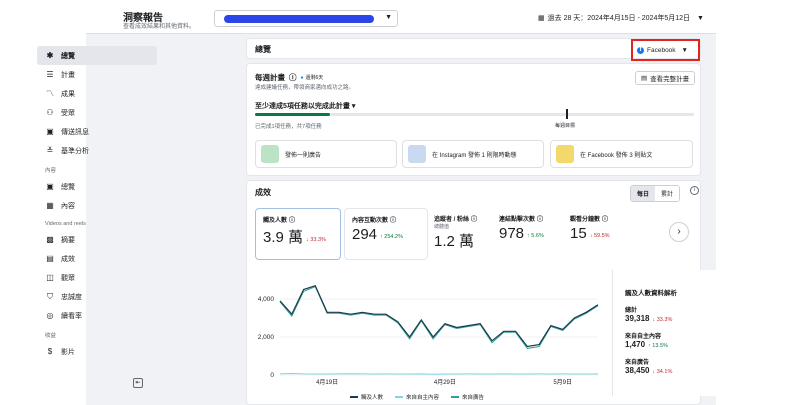 The width and height of the screenshot is (800, 405). I want to click on sidebar-item-label: 成果, so click(68, 94).